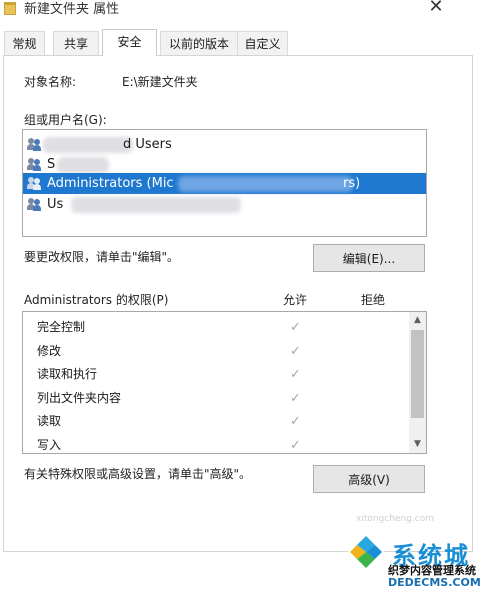  I want to click on tab-security: 安全, so click(129, 42).